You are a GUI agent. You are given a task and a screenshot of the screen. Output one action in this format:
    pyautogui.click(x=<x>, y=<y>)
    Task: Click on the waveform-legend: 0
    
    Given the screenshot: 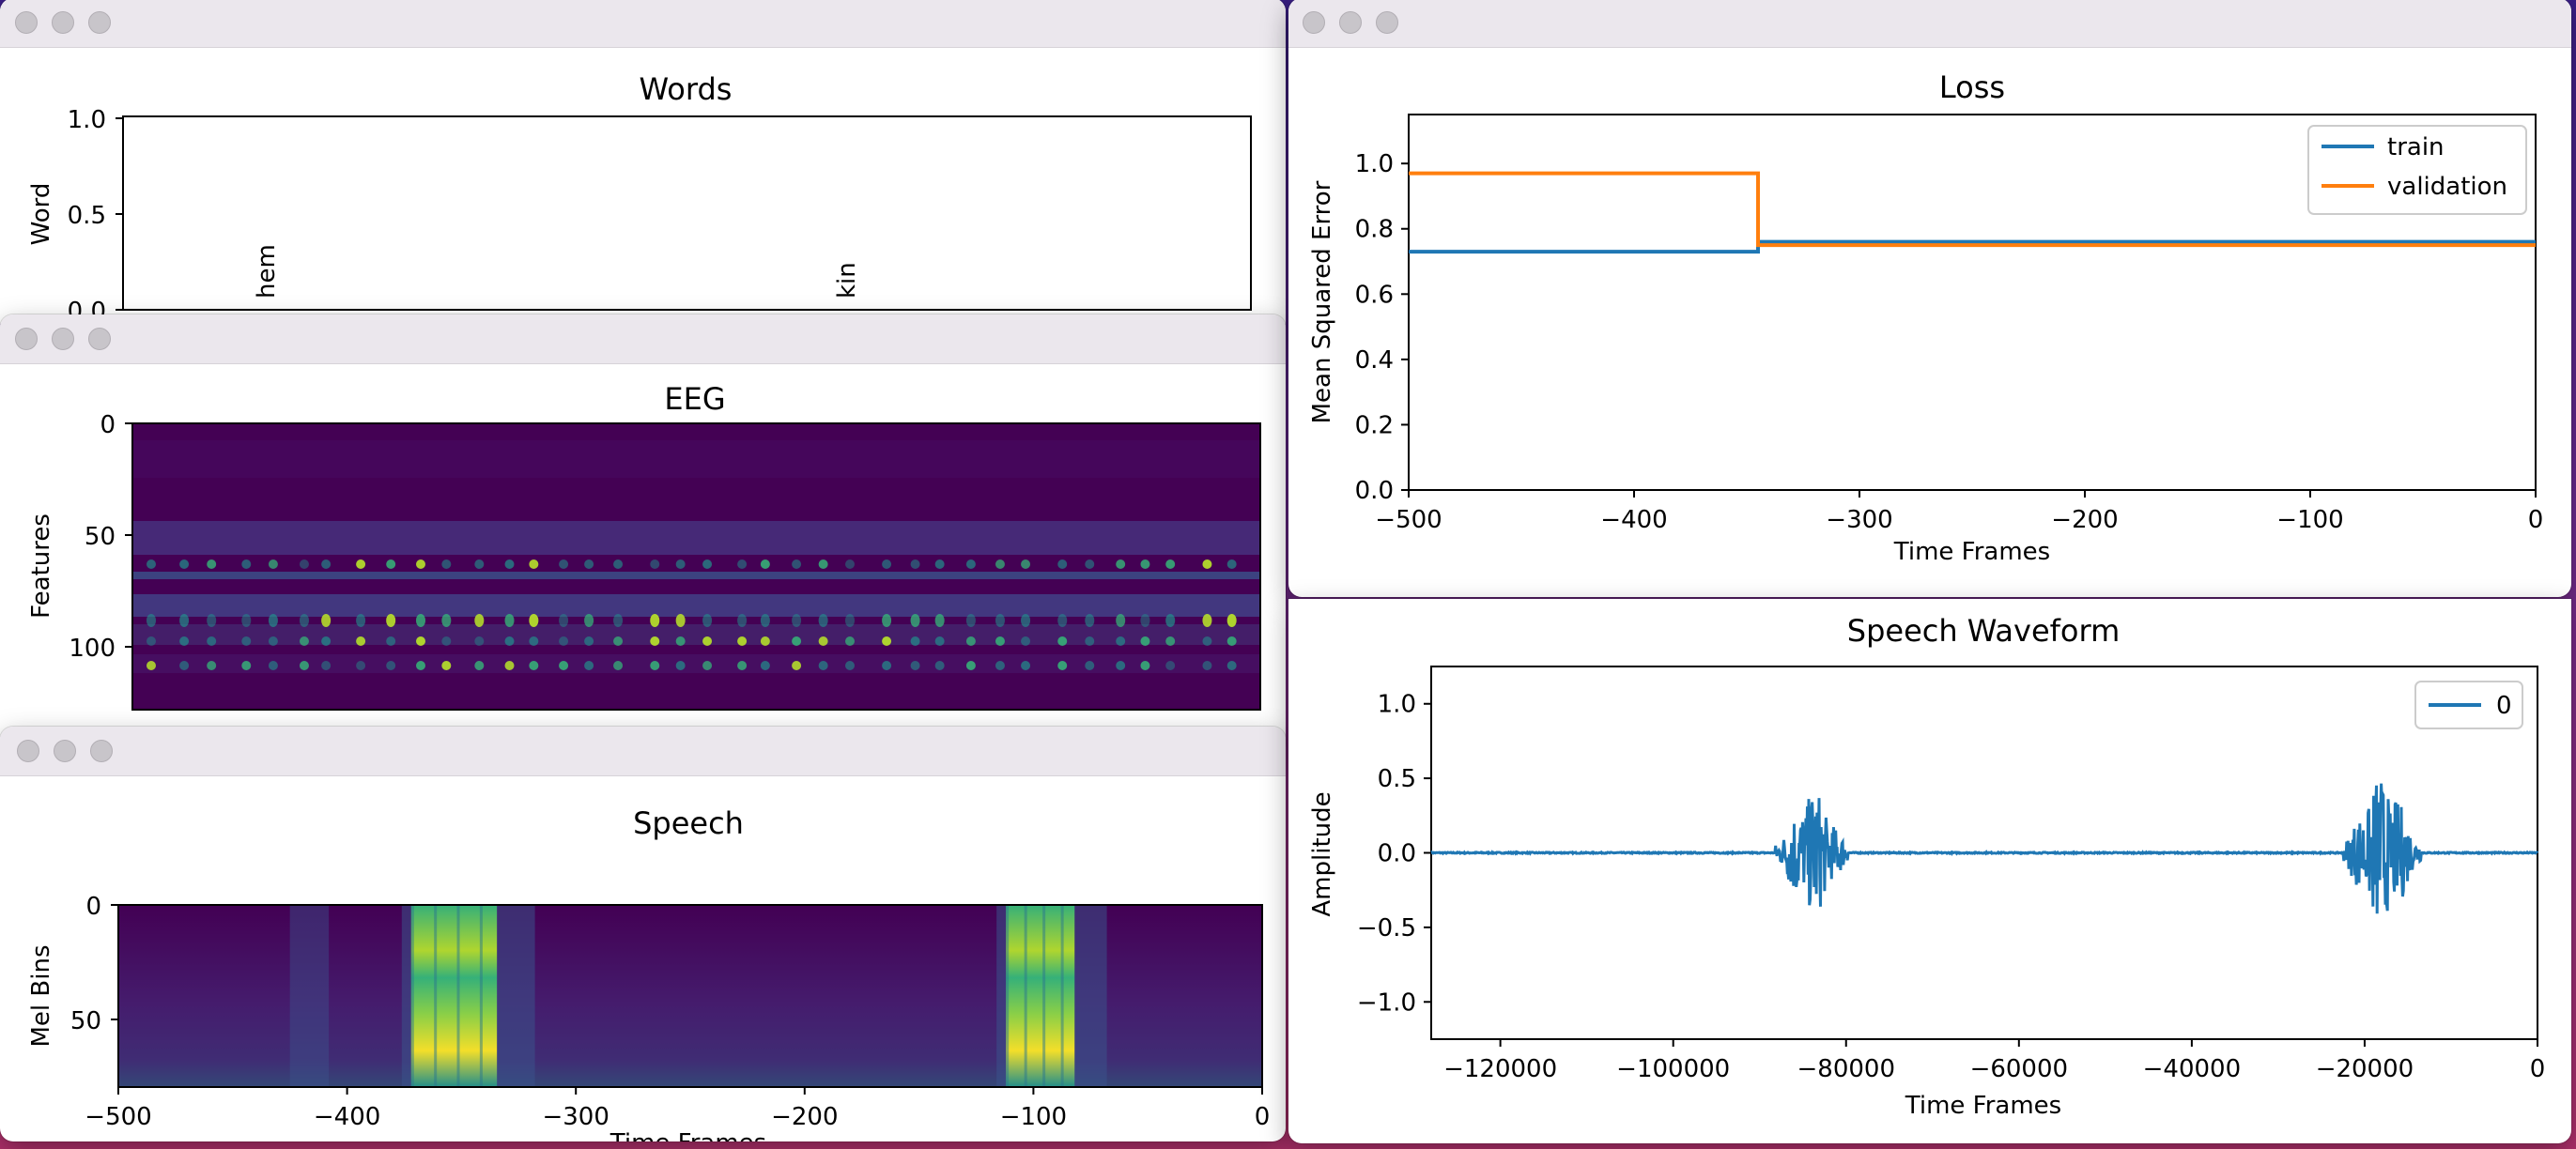 What is the action you would take?
    pyautogui.click(x=2468, y=705)
    